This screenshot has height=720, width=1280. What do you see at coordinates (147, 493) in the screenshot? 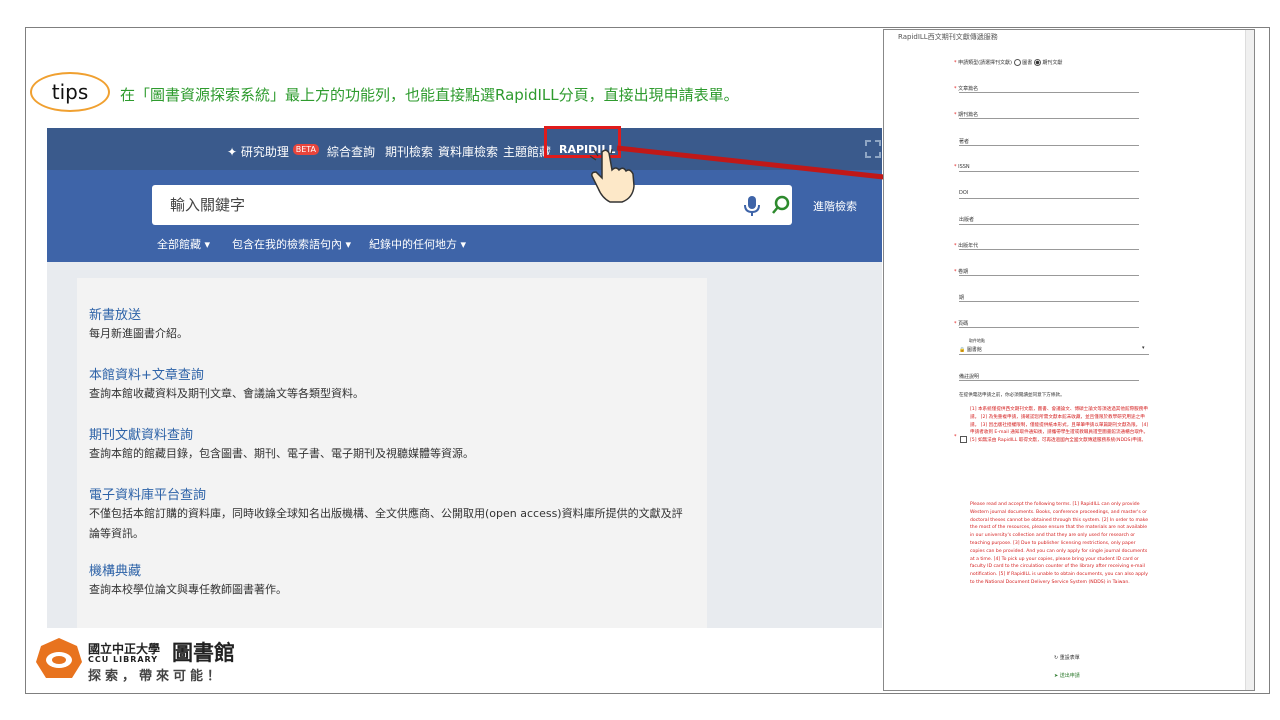
I see `section-title: 電子資料庫平台查詢` at bounding box center [147, 493].